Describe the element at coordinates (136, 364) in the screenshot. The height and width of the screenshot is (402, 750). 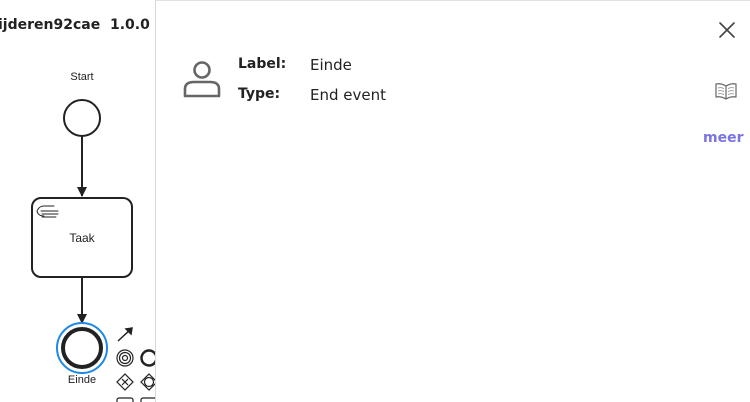
I see `context-pad` at that location.